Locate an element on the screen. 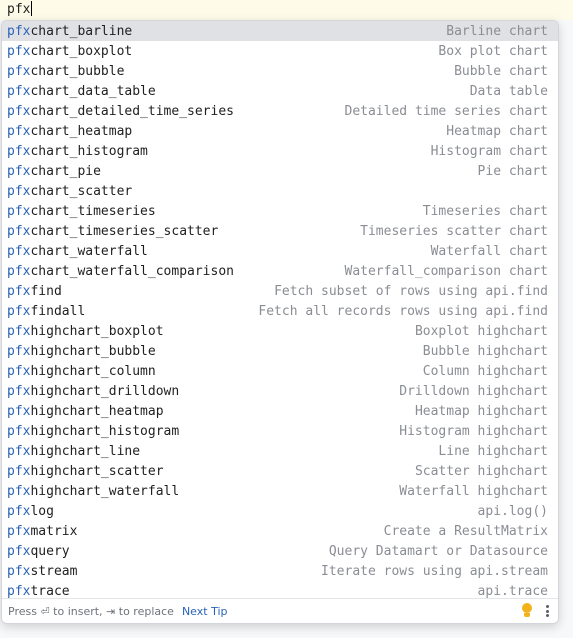  completion-item-description: Pie chart is located at coordinates (512, 171).